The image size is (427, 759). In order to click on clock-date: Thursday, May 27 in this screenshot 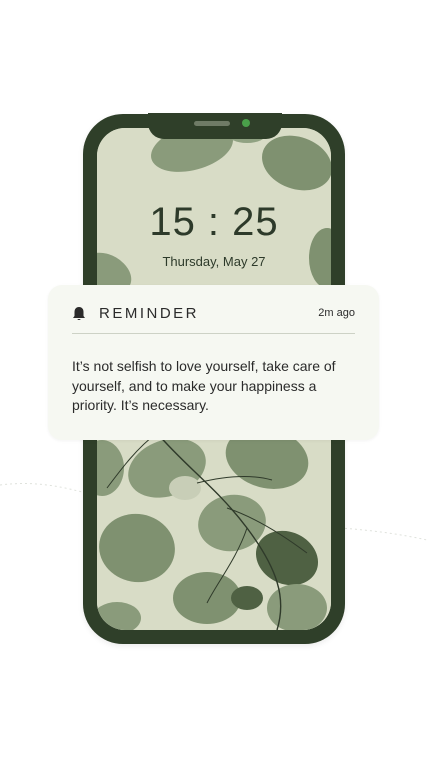, I will do `click(214, 261)`.